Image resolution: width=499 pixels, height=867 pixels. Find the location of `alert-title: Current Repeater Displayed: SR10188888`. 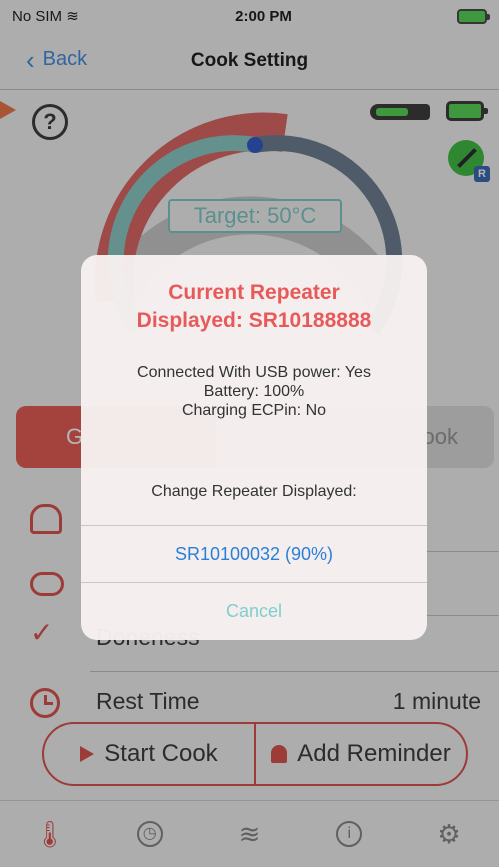

alert-title: Current Repeater Displayed: SR10188888 is located at coordinates (254, 307).